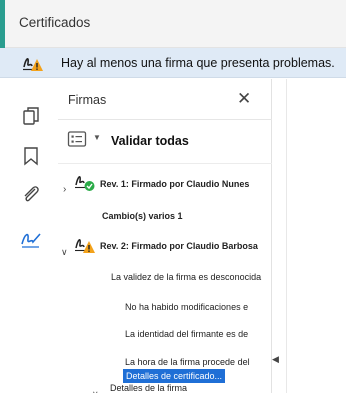  I want to click on pages-icon, so click(31, 116).